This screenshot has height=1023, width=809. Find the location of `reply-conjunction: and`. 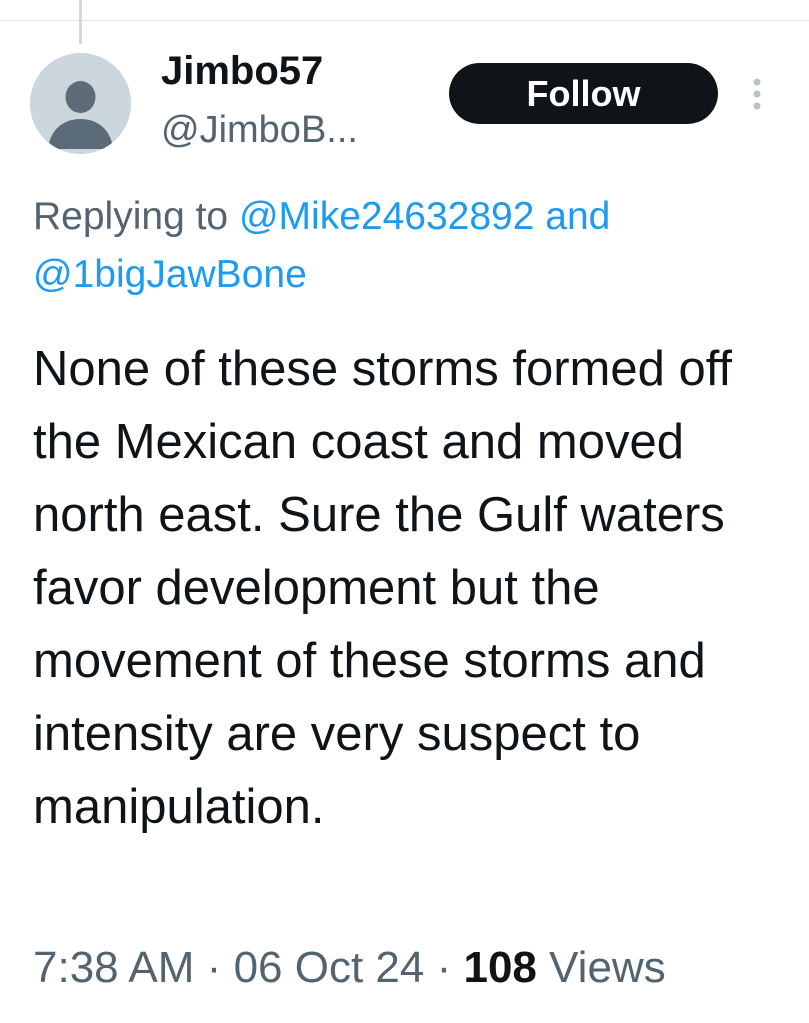

reply-conjunction: and is located at coordinates (578, 216).